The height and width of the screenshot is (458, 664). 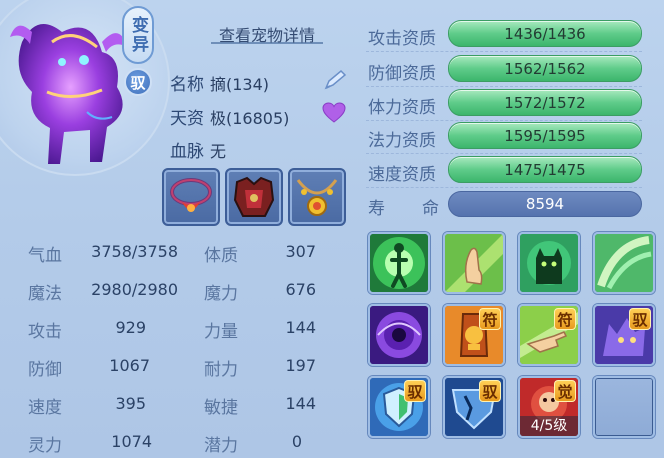 I want to click on praying-hand-icon, so click(x=474, y=263).